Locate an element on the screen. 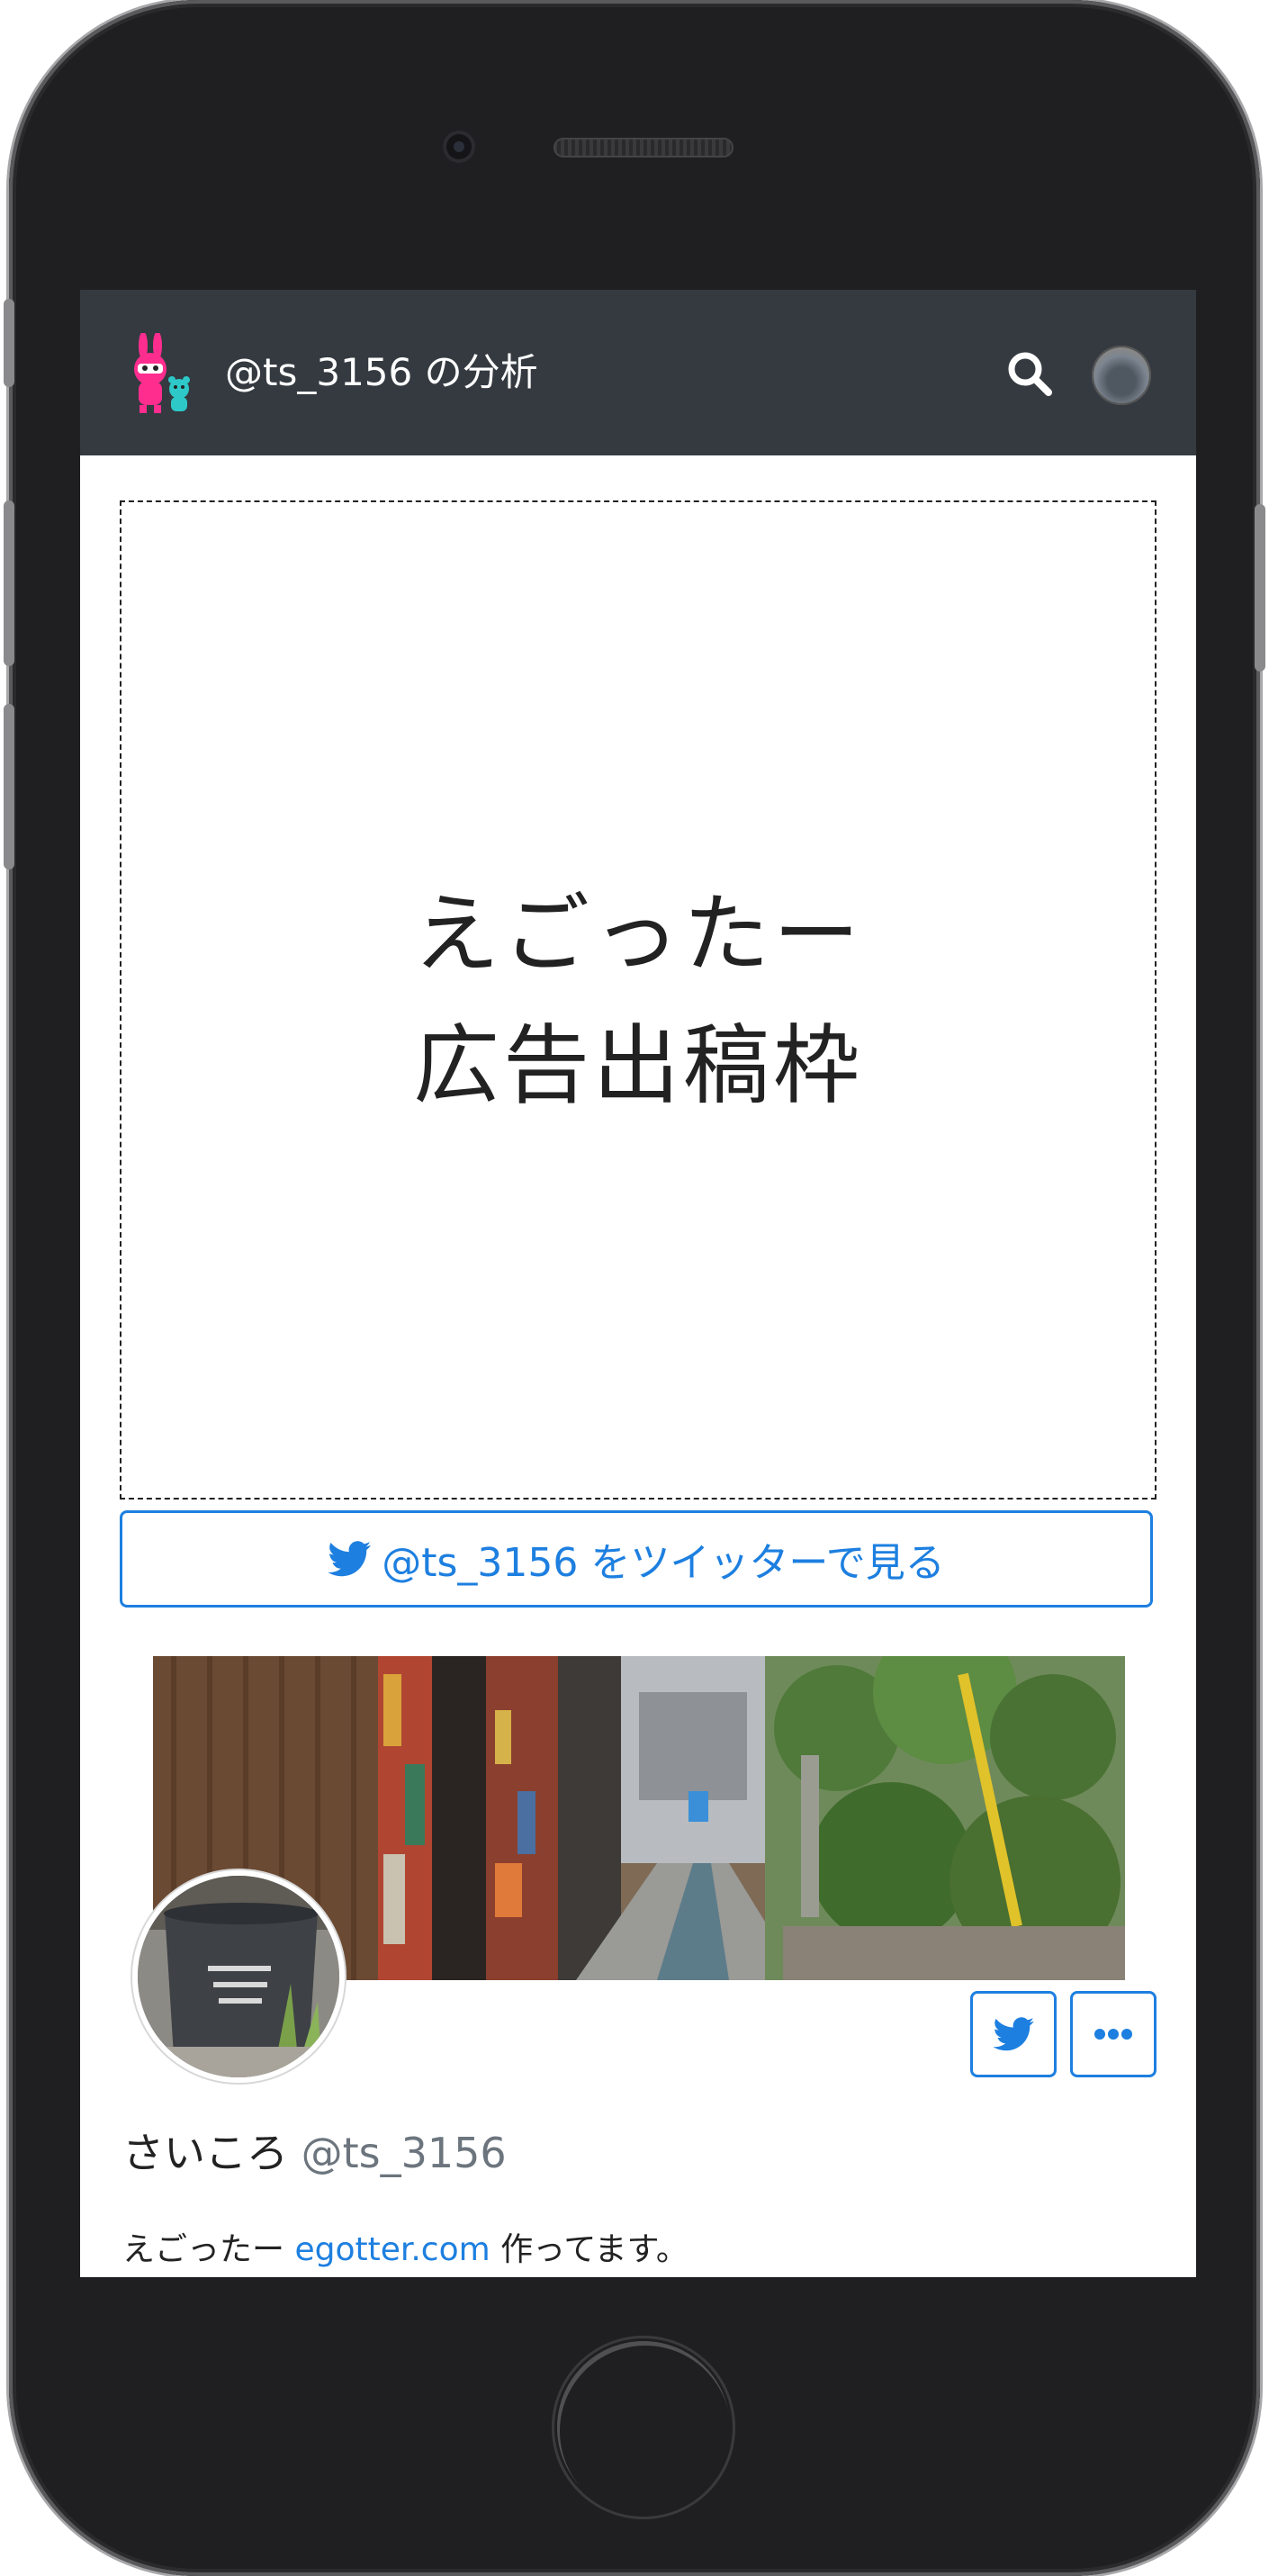 The width and height of the screenshot is (1269, 2576). ad-text: えごったー 広告出稿枠 is located at coordinates (638, 1000).